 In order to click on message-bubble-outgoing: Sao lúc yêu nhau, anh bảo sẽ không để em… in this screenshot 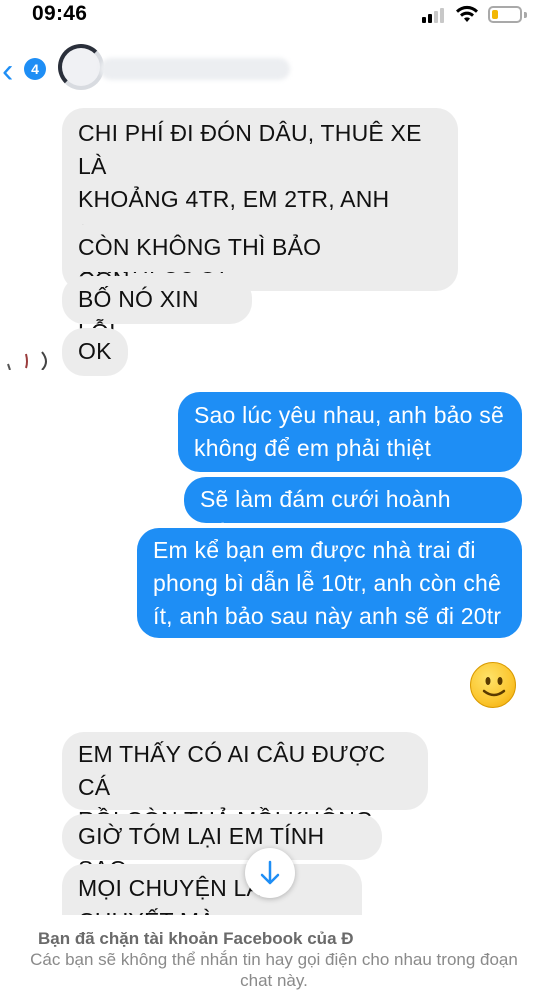, I will do `click(350, 432)`.